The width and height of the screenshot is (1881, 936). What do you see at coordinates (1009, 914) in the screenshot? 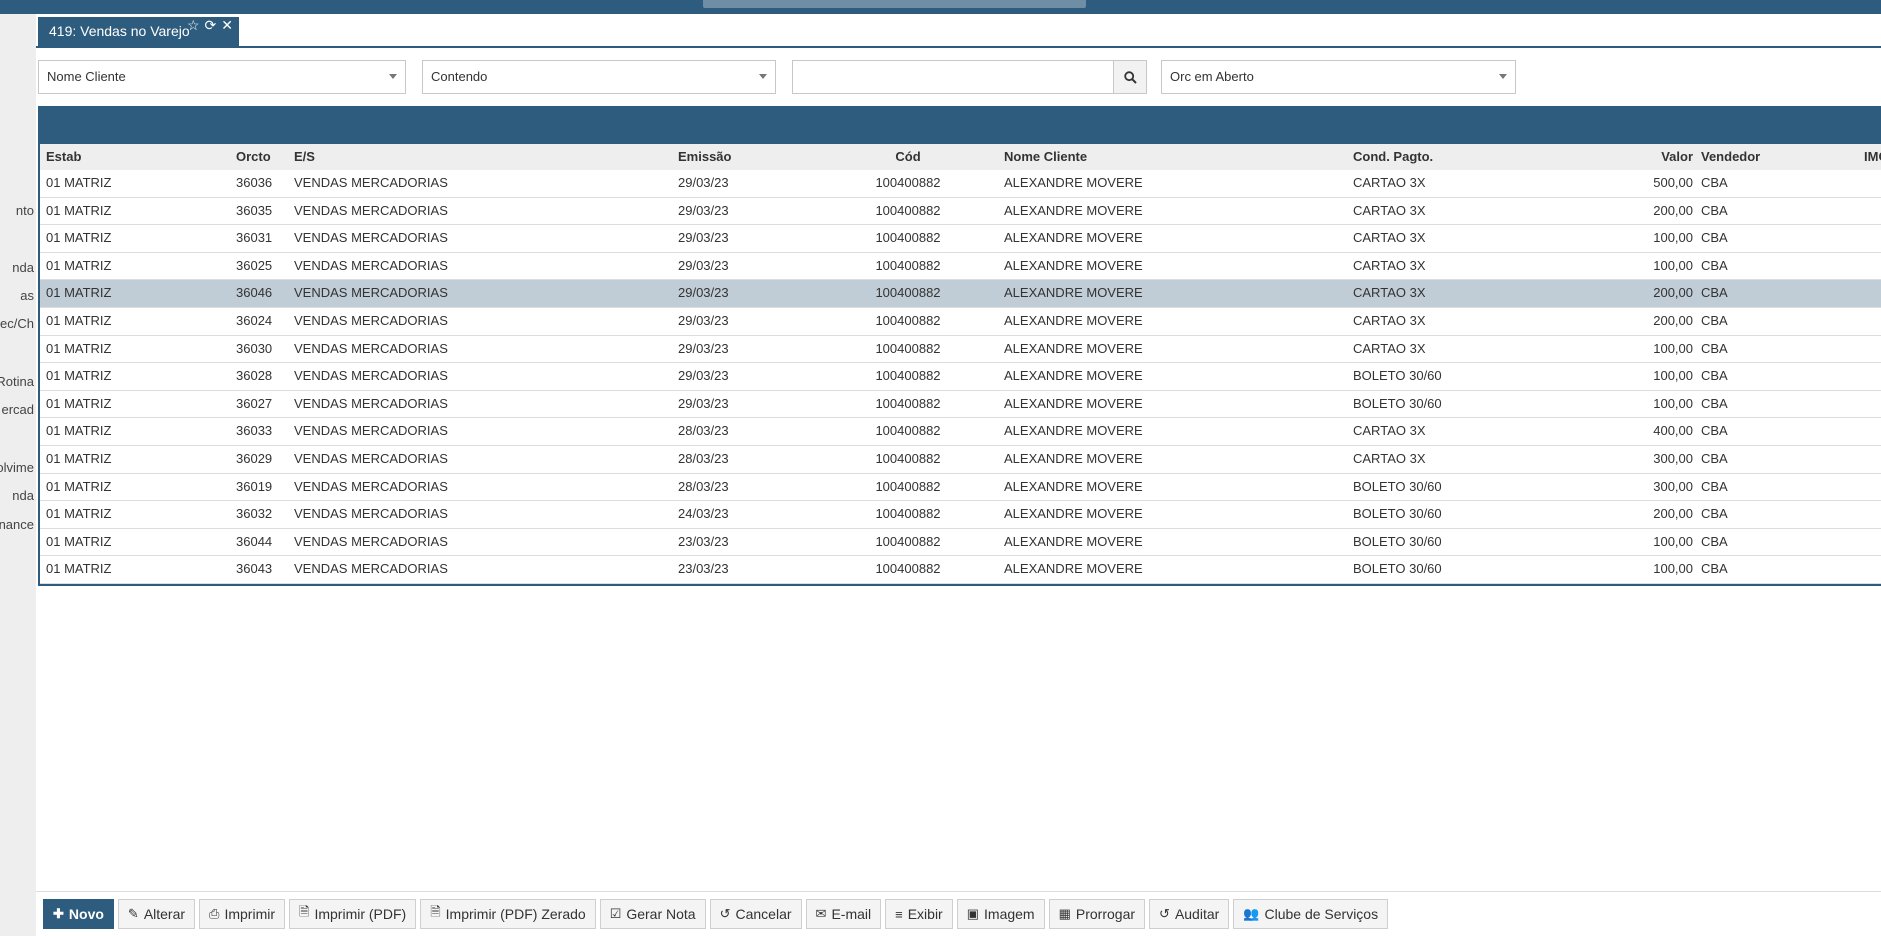
I see `imagem-button-label: Imagem` at bounding box center [1009, 914].